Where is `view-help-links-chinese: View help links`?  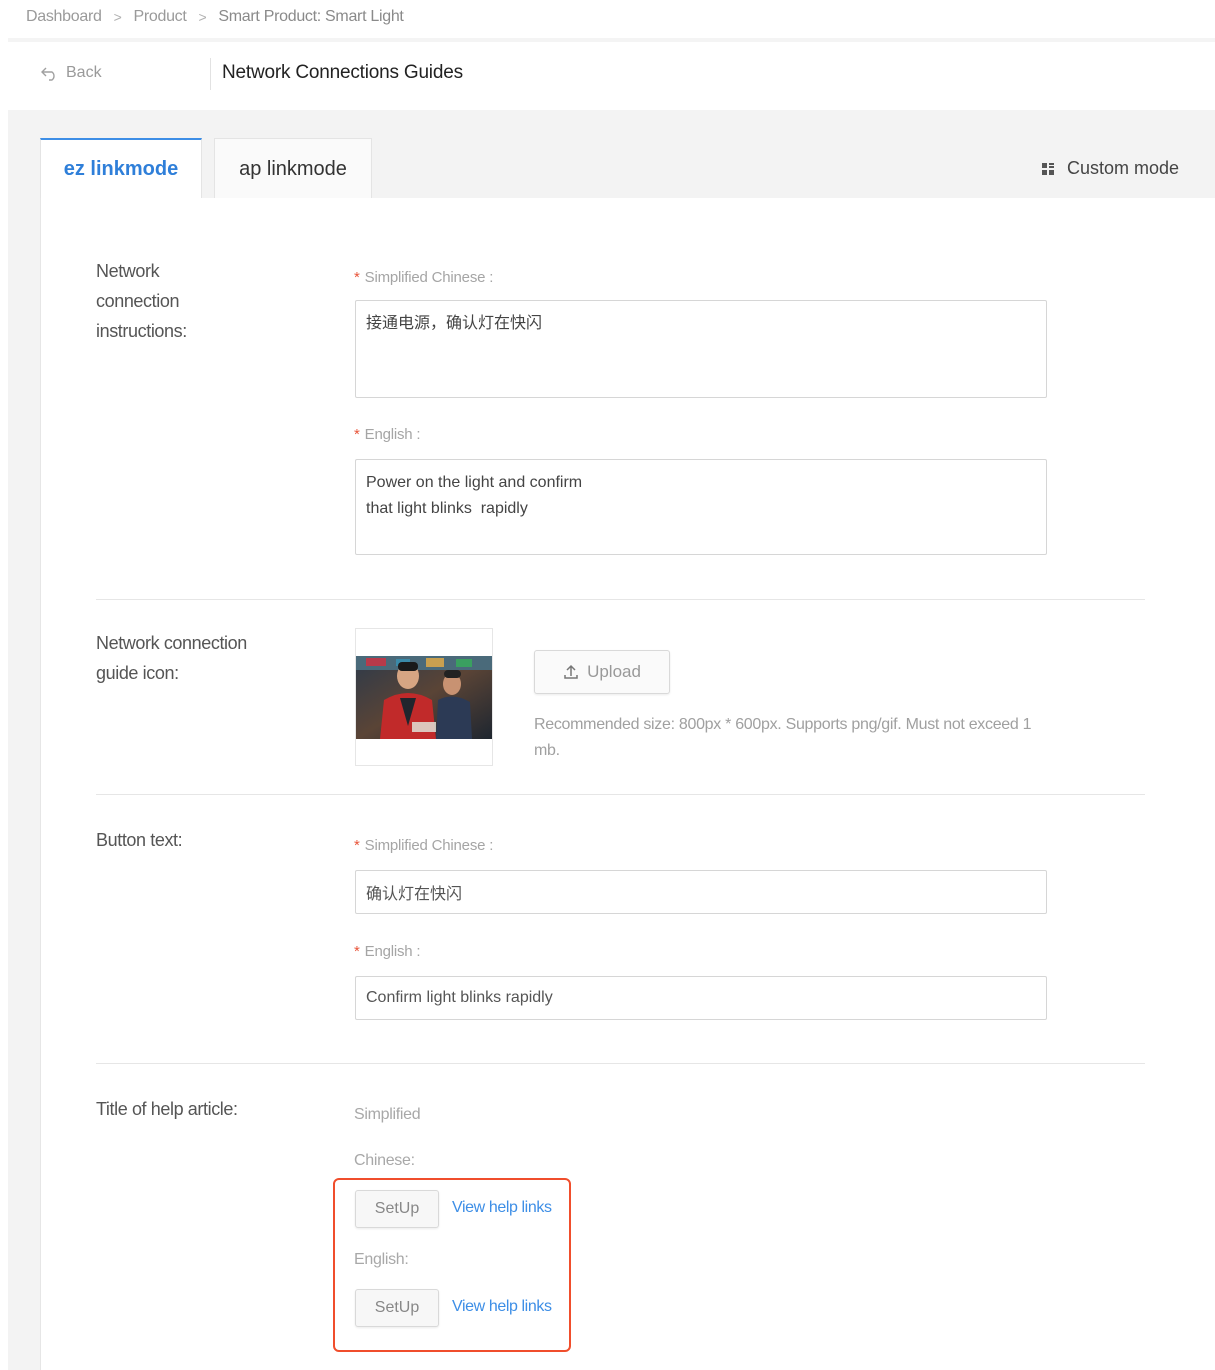
view-help-links-chinese: View help links is located at coordinates (502, 1208).